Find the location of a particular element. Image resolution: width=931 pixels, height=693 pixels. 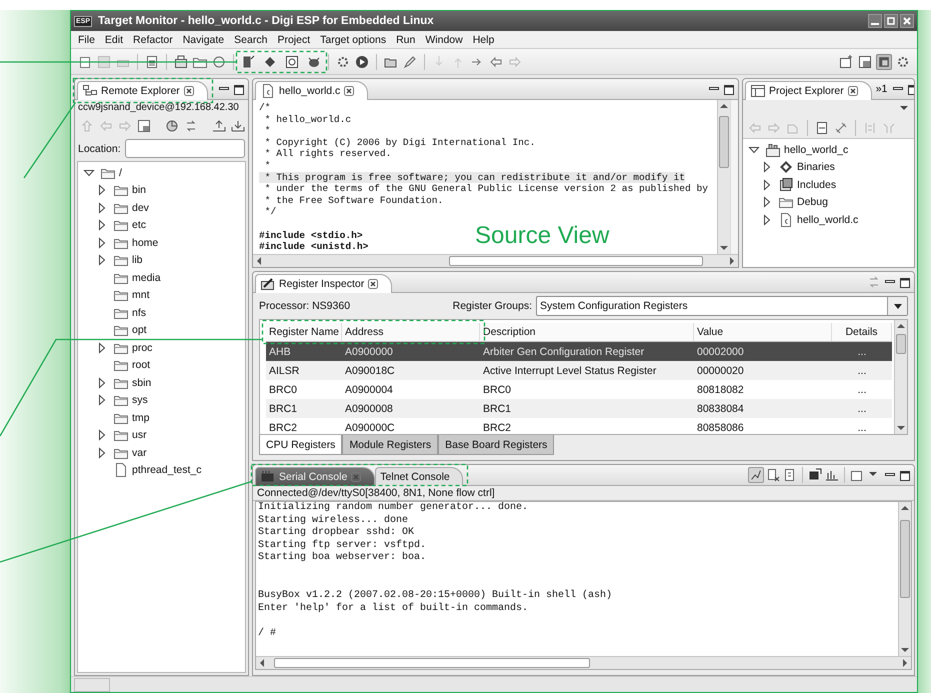

code-line: * Copyright (C) 2006 by Digi International Inc. is located at coordinates (400, 142).